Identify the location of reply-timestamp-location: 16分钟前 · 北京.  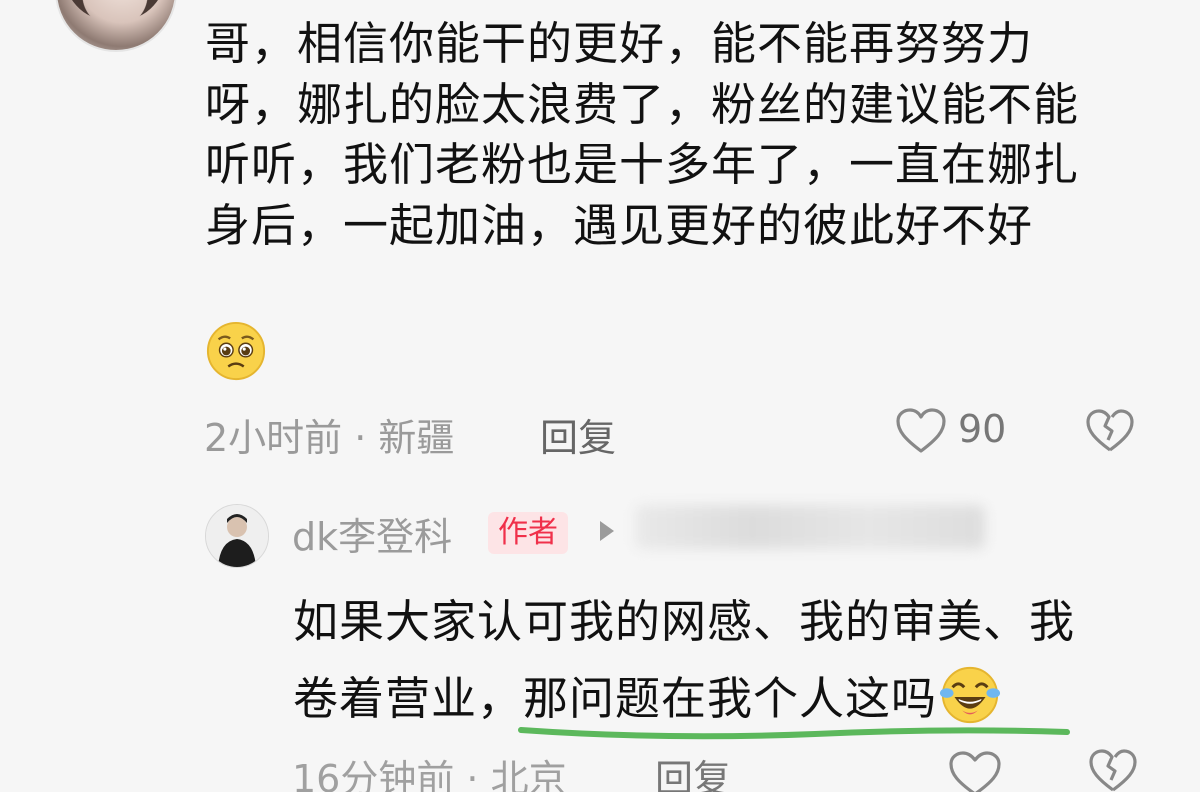
(429, 774).